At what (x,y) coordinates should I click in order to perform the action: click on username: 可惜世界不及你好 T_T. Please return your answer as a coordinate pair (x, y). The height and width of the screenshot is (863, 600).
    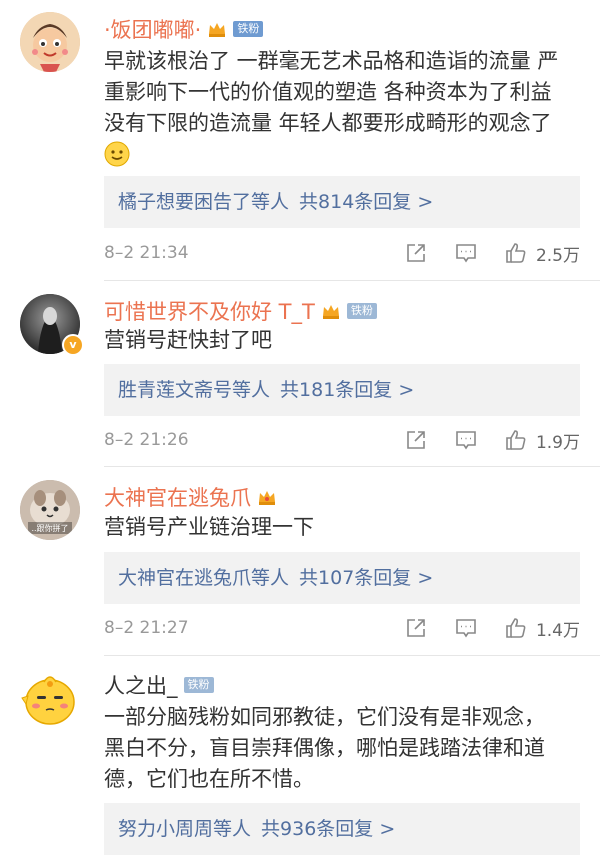
    Looking at the image, I should click on (209, 311).